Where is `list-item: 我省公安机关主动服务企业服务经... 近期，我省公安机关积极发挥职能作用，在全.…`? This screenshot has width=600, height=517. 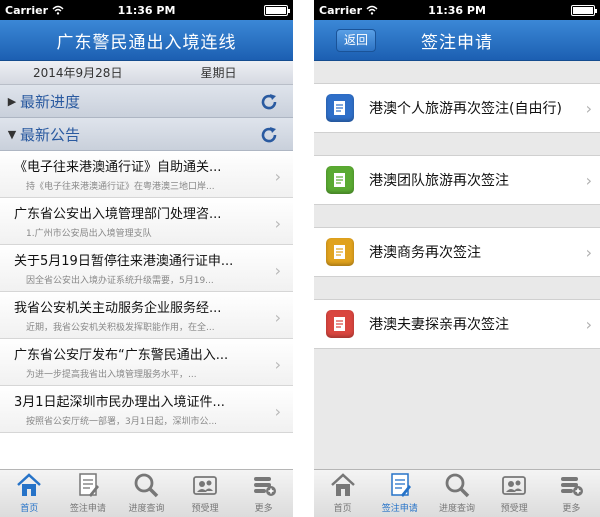 list-item: 我省公安机关主动服务企业服务经... 近期，我省公安机关积极发挥职能作用，在全.… is located at coordinates (146, 315).